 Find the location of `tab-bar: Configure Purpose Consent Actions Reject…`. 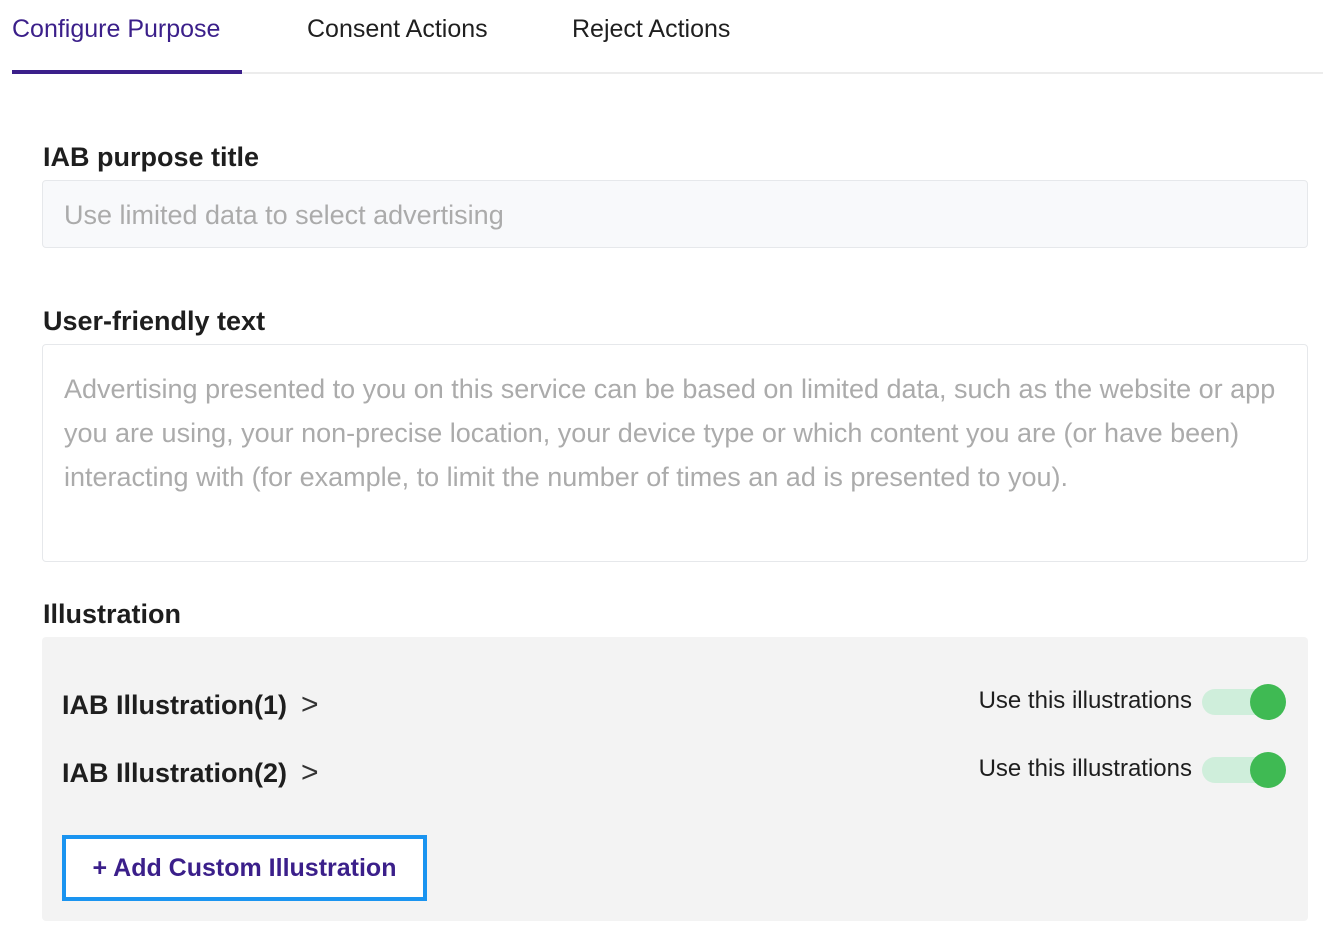

tab-bar: Configure Purpose Consent Actions Reject… is located at coordinates (667, 37).